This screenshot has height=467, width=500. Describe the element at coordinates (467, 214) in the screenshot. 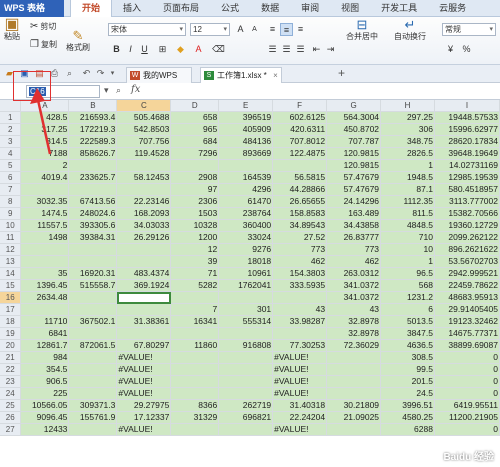

I see `cell: 15382.70566` at that location.